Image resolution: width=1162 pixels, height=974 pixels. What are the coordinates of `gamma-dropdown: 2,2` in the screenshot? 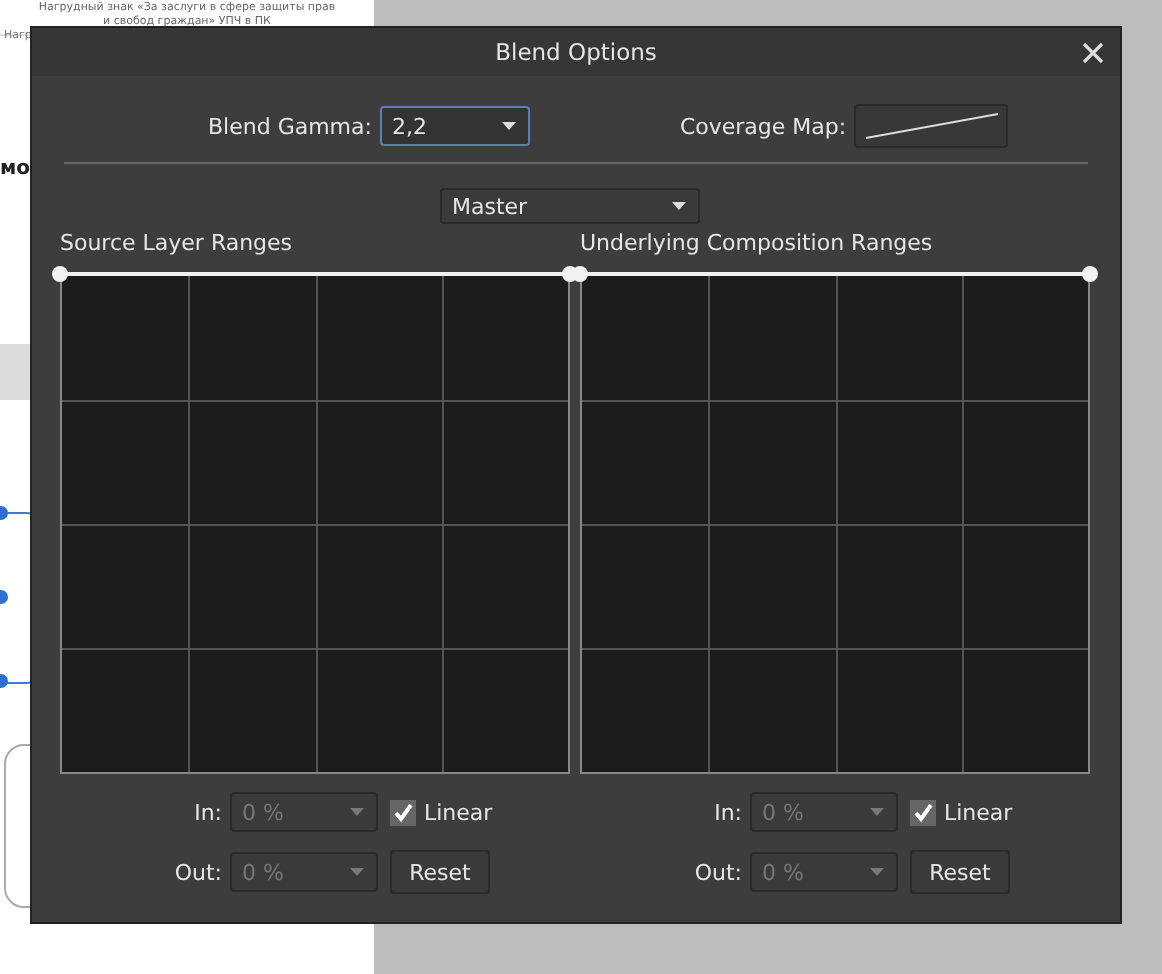 It's located at (454, 126).